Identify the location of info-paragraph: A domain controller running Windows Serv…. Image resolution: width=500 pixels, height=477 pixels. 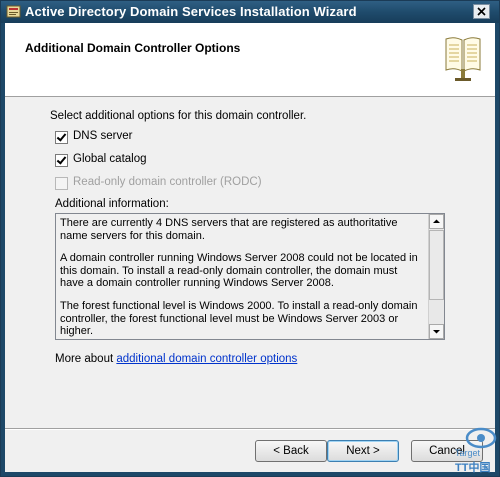
(239, 271).